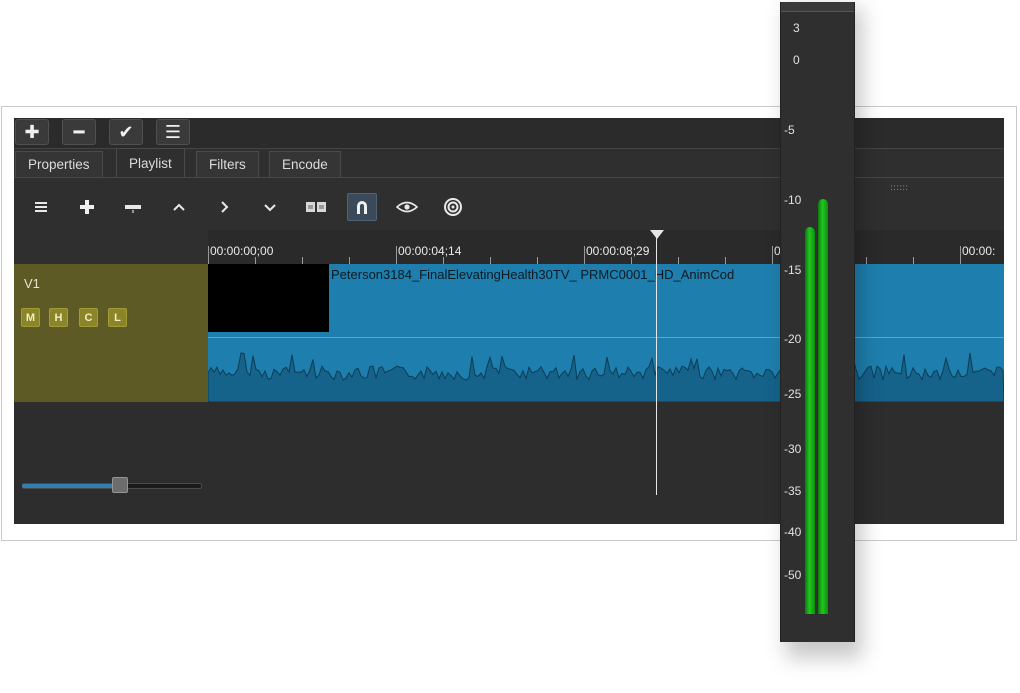 The height and width of the screenshot is (693, 1020). I want to click on append-icon, so click(87, 207).